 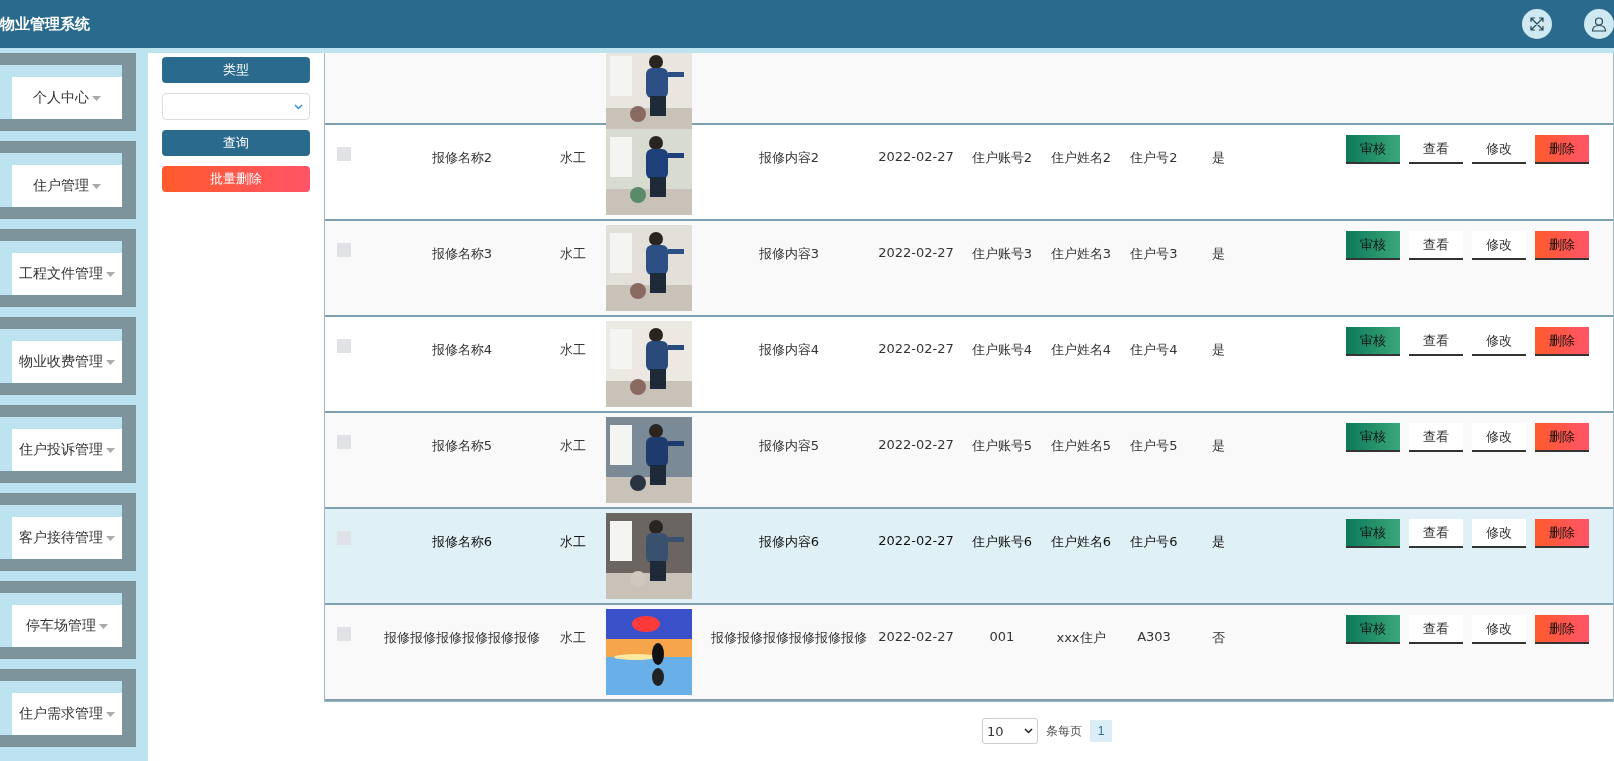 I want to click on table-cell: 报修名称4, so click(x=462, y=349).